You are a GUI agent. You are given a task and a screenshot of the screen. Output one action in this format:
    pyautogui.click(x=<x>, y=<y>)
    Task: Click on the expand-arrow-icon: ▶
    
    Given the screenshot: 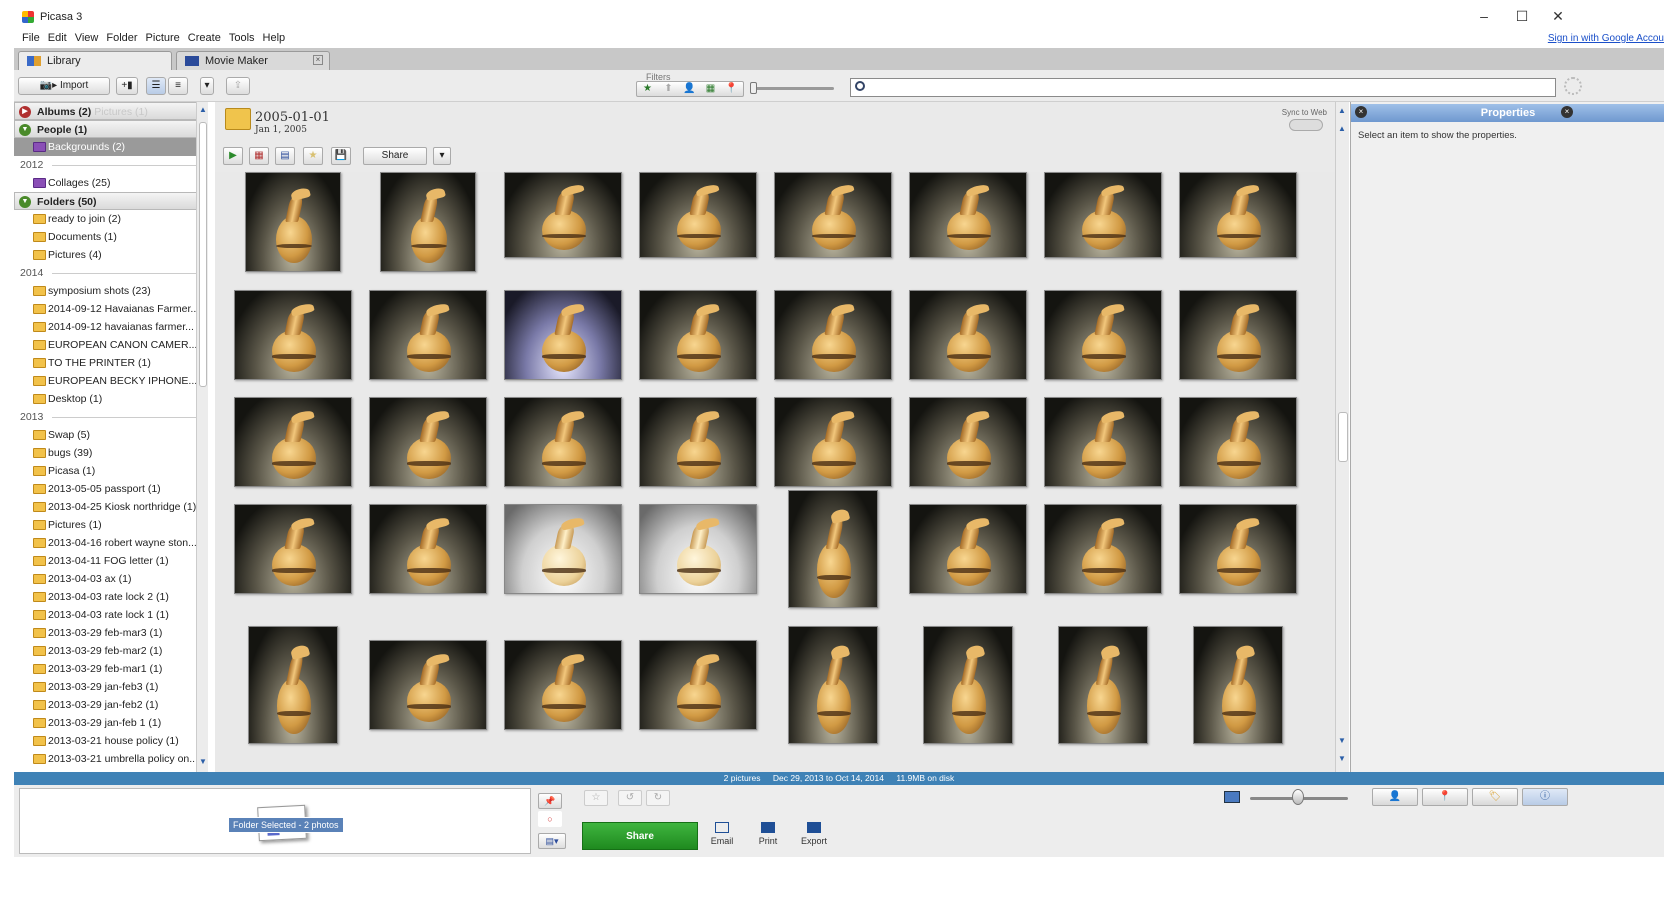 What is the action you would take?
    pyautogui.click(x=25, y=112)
    